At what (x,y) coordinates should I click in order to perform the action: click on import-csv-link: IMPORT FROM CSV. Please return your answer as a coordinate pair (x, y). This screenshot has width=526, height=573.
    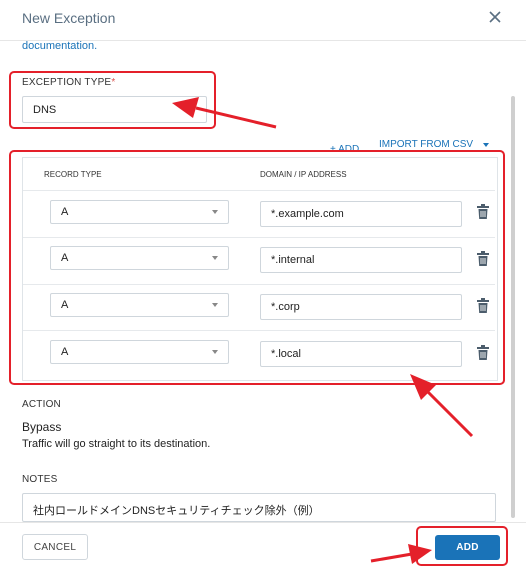
    Looking at the image, I should click on (434, 144).